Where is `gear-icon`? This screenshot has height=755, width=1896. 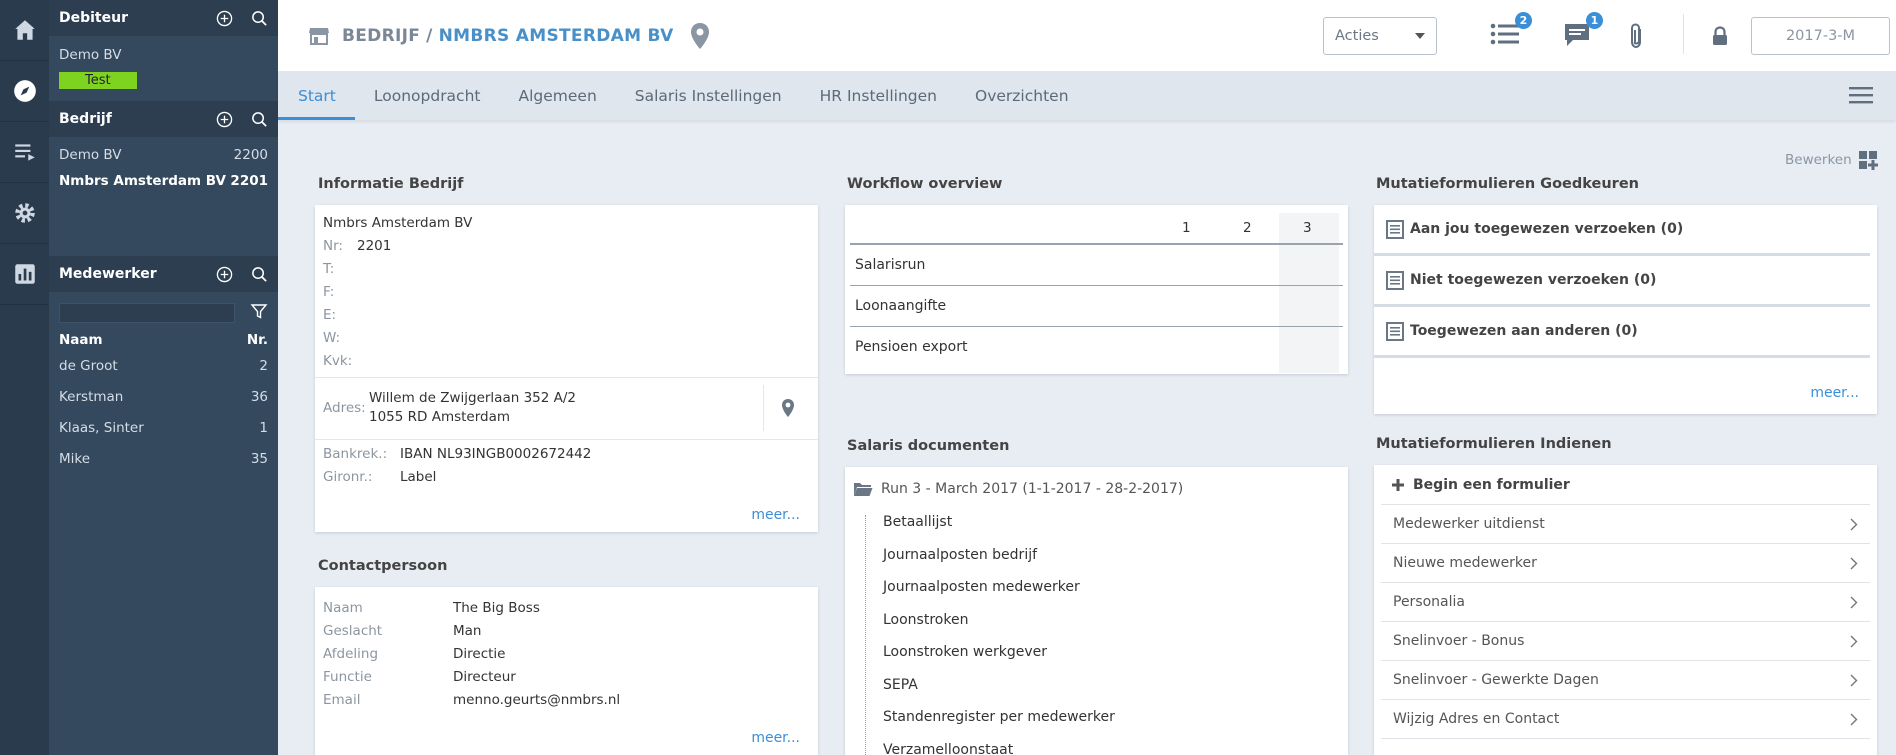
gear-icon is located at coordinates (24, 213).